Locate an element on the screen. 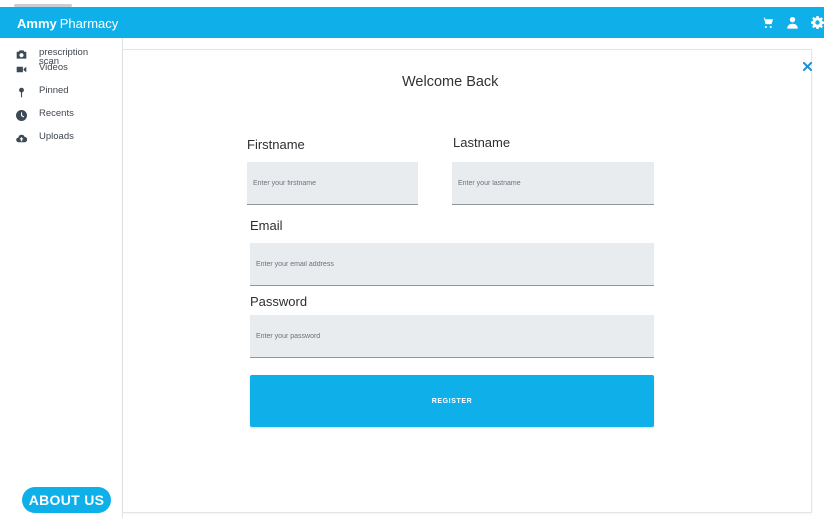 The width and height of the screenshot is (824, 518). about-us-button: ABOUT US is located at coordinates (66, 500).